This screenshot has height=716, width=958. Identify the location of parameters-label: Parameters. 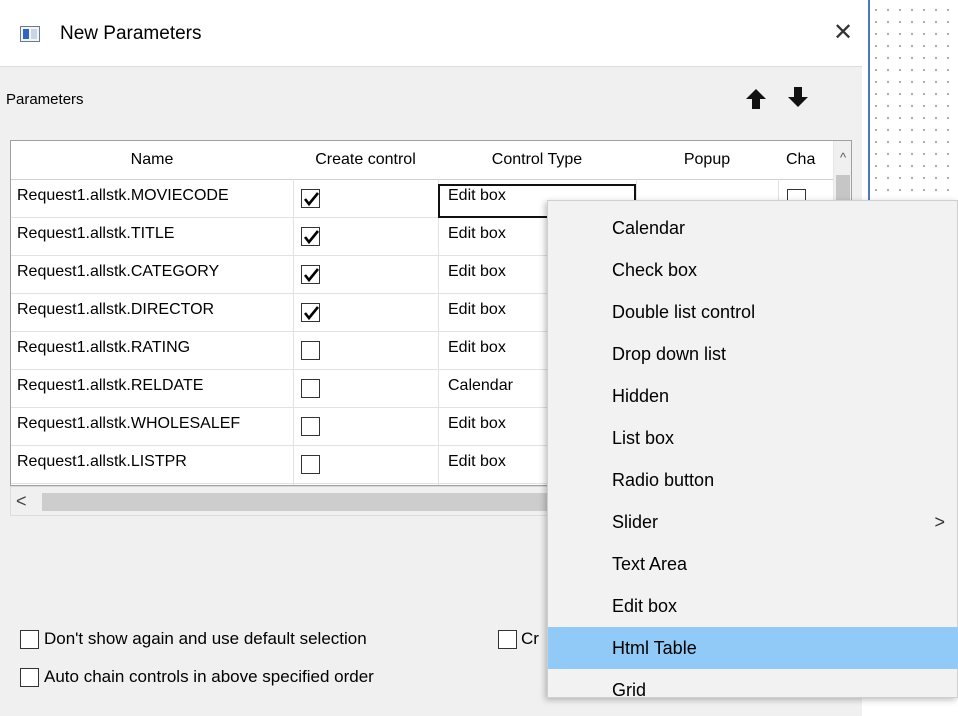
(45, 99).